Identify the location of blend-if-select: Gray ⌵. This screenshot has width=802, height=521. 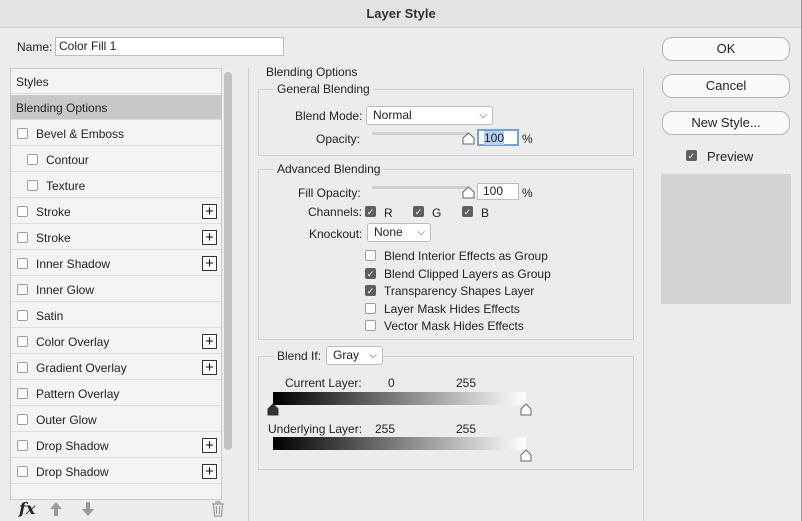
(354, 355).